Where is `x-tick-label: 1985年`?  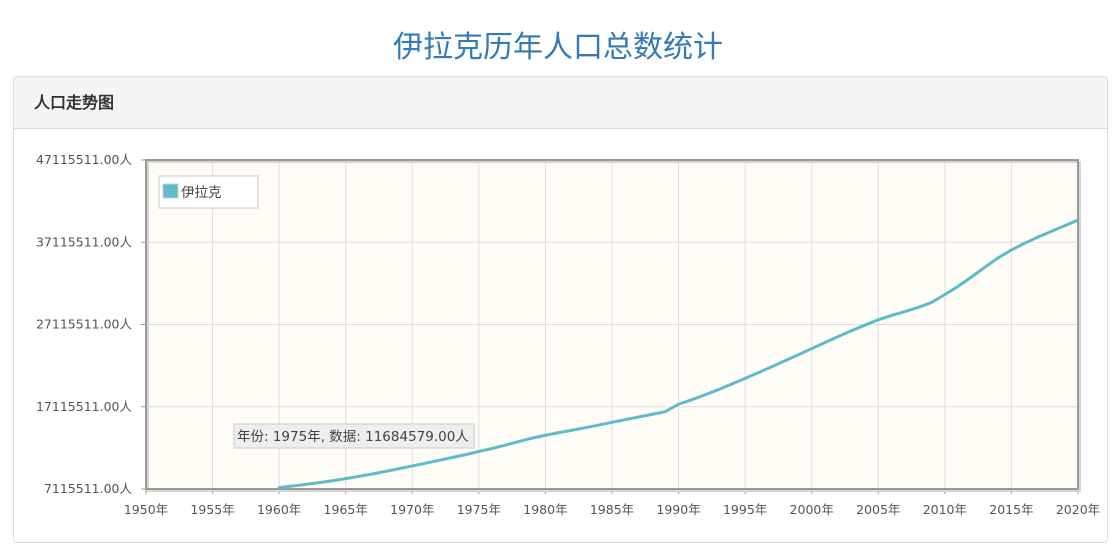
x-tick-label: 1985年 is located at coordinates (612, 509).